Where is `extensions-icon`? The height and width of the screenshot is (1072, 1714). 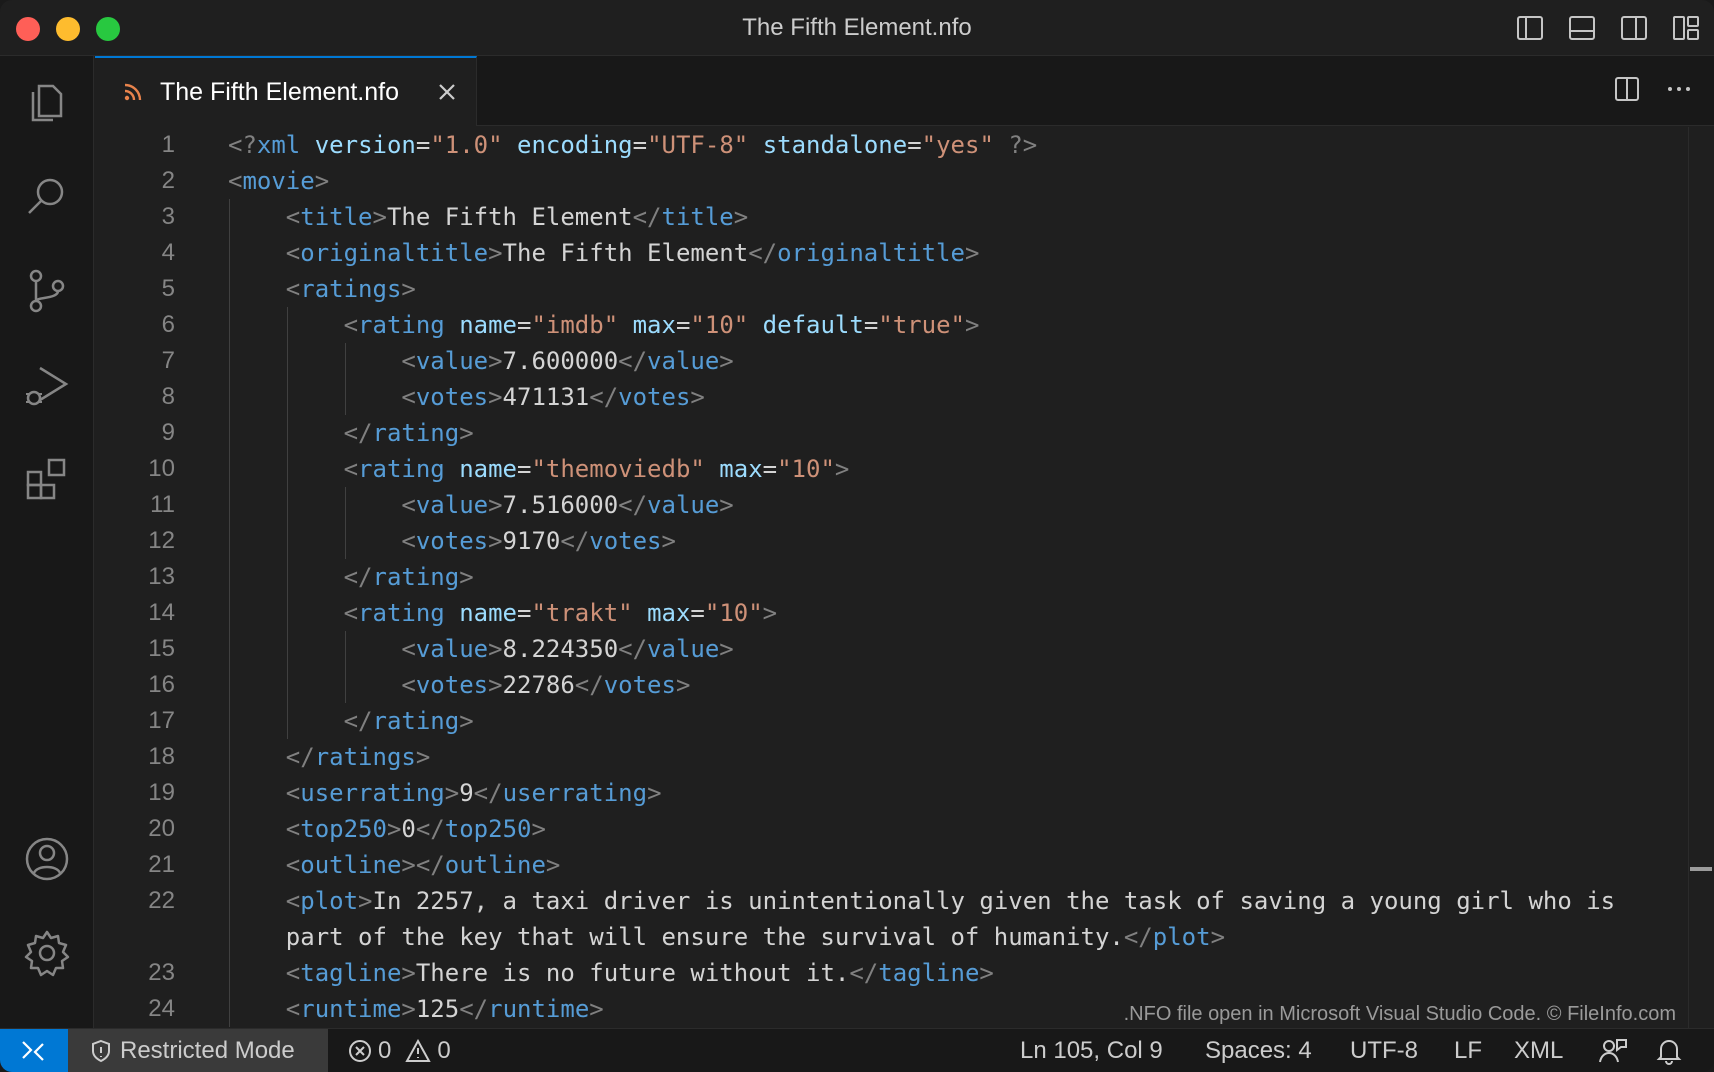 extensions-icon is located at coordinates (47, 479).